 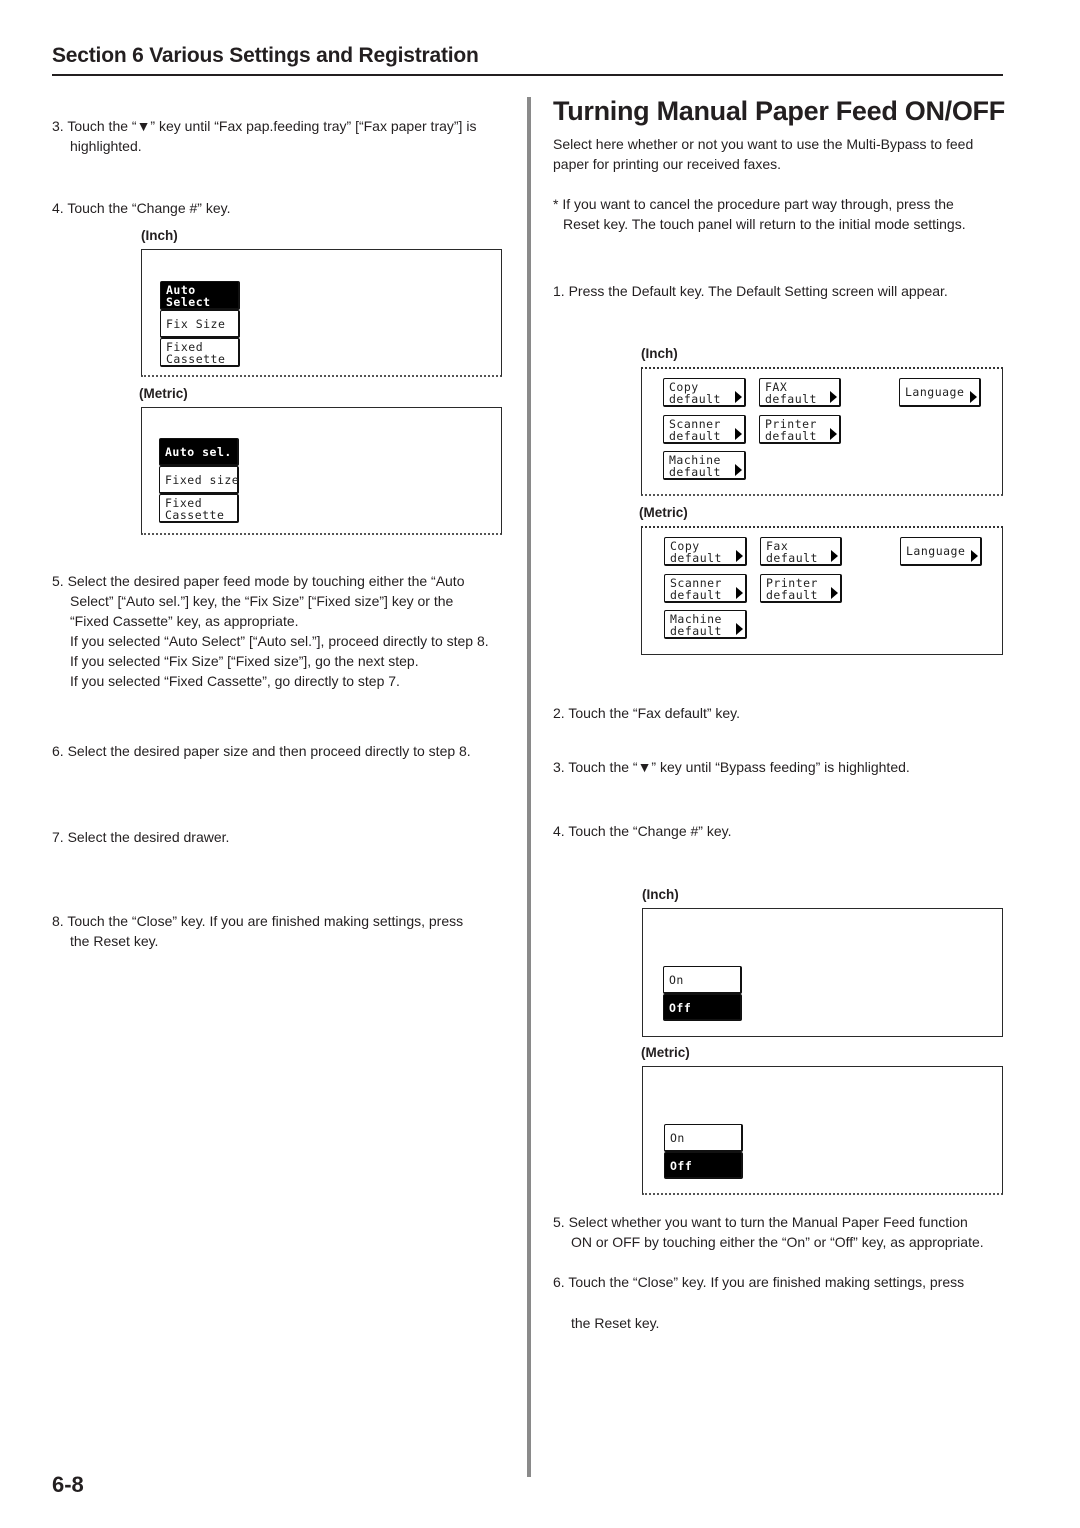 I want to click on intro-text: paper for printing our received faxes., so click(x=667, y=164).